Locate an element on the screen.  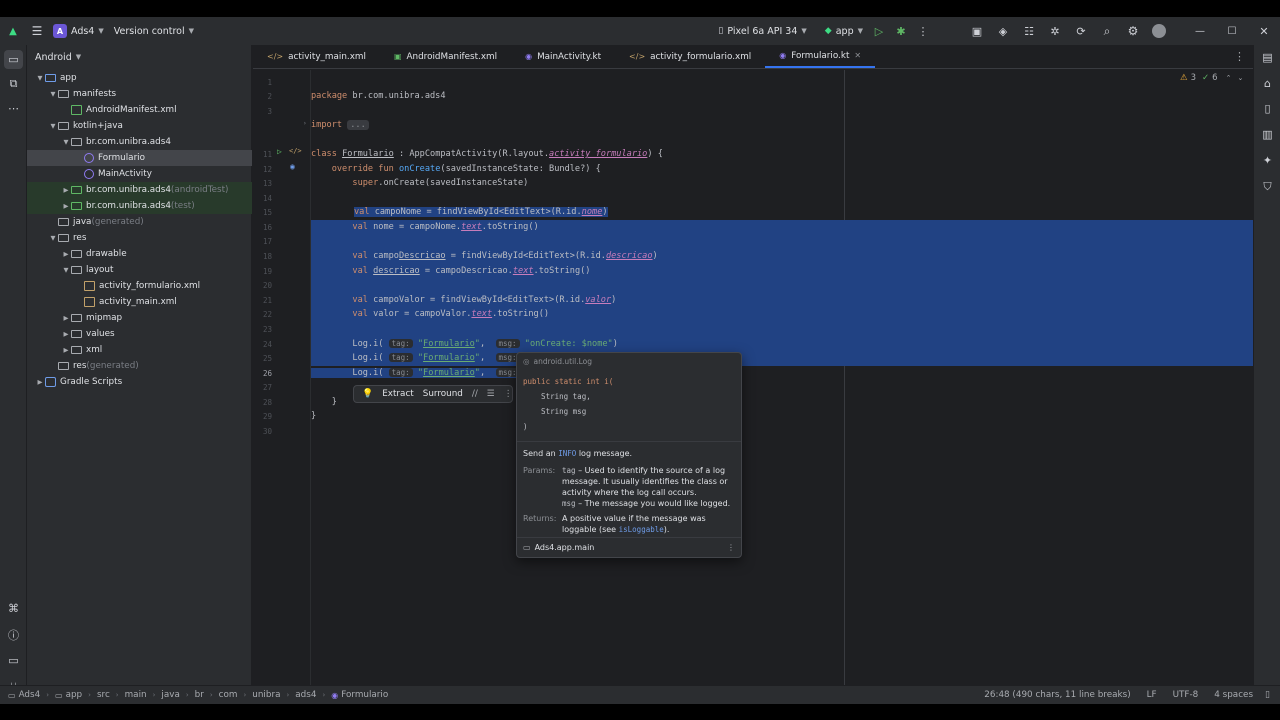
project-view-selector: Android ▼ is located at coordinates (139, 57).